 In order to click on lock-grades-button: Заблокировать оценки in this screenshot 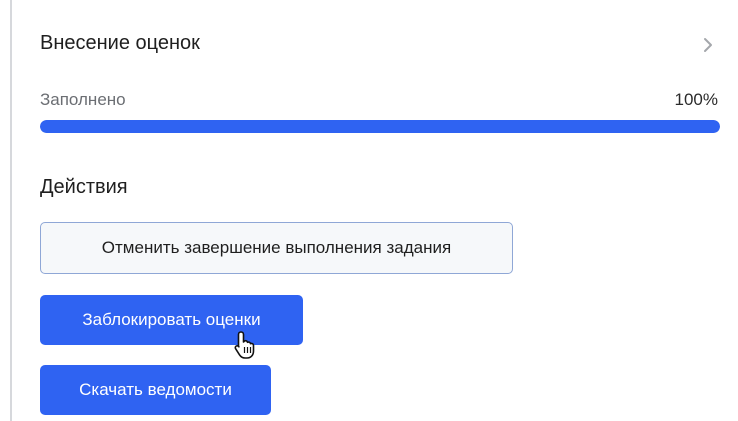, I will do `click(171, 320)`.